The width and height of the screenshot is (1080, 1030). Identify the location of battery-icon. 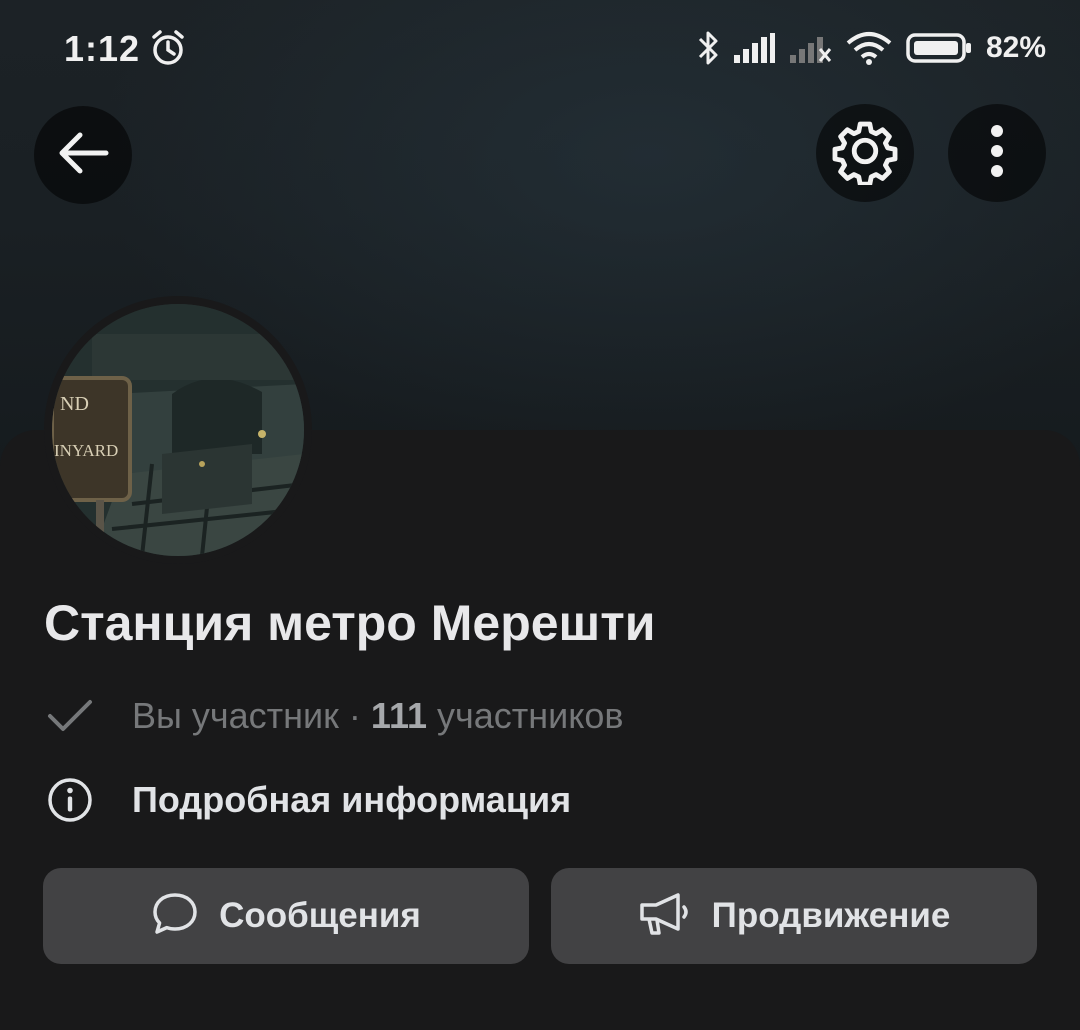
(939, 48).